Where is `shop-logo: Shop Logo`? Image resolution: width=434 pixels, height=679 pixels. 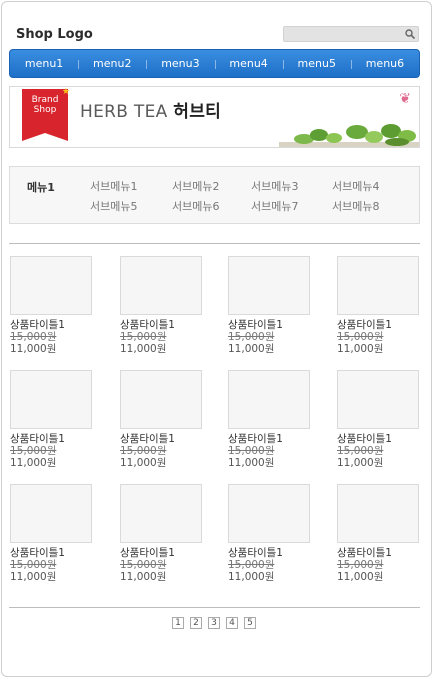
shop-logo: Shop Logo is located at coordinates (54, 34).